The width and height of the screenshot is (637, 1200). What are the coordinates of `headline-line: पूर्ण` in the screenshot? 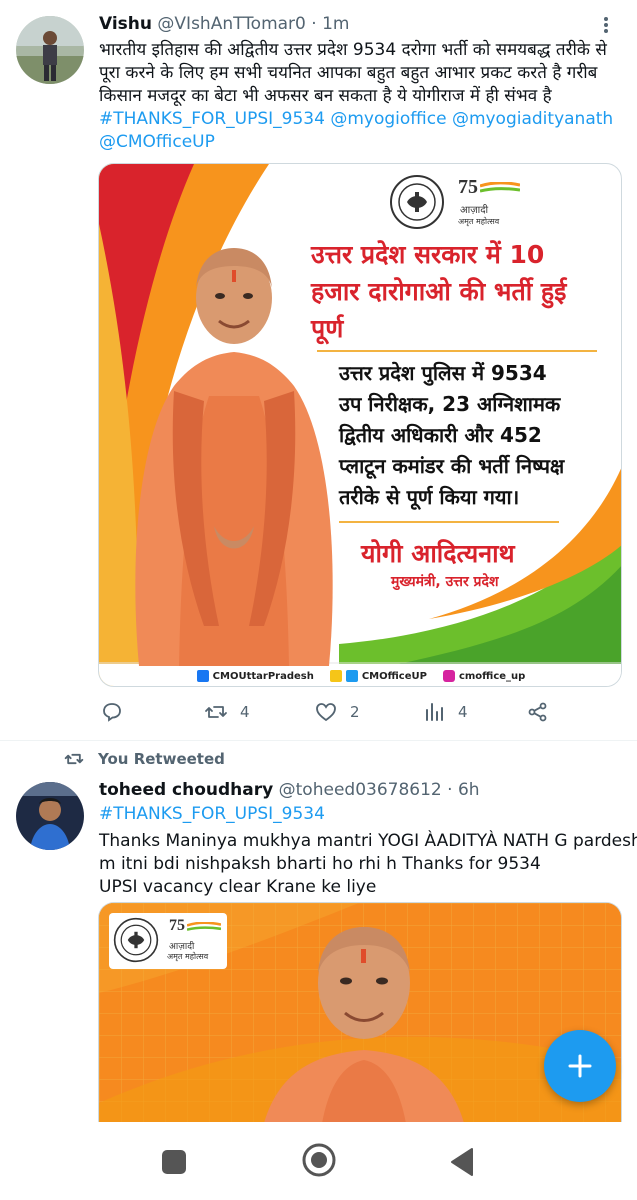 It's located at (327, 328).